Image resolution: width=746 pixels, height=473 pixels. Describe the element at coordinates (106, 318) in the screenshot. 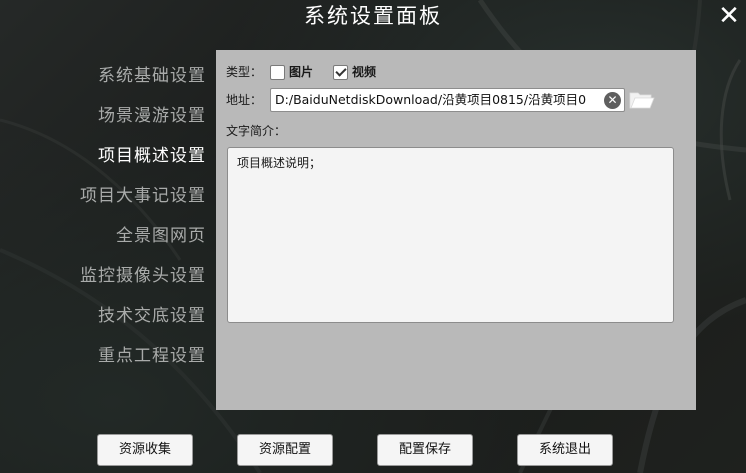

I see `nav-item-technical-briefing: 技术交底设置` at that location.